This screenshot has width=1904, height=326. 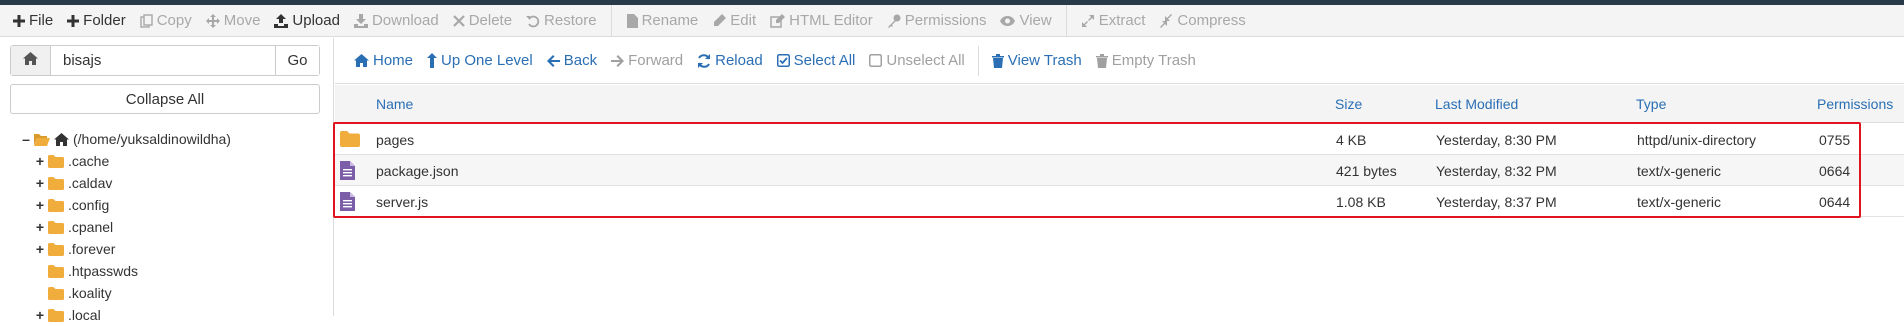 What do you see at coordinates (152, 139) in the screenshot?
I see `tree-root-label: (/home/yuksaldinowildha)` at bounding box center [152, 139].